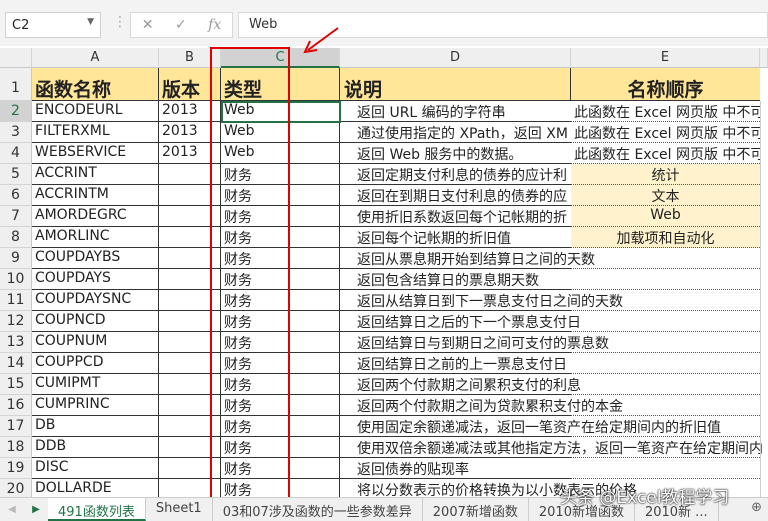  What do you see at coordinates (481, 300) in the screenshot?
I see `cell-description: 返回从结算日到下一票息支付日之间的天数` at bounding box center [481, 300].